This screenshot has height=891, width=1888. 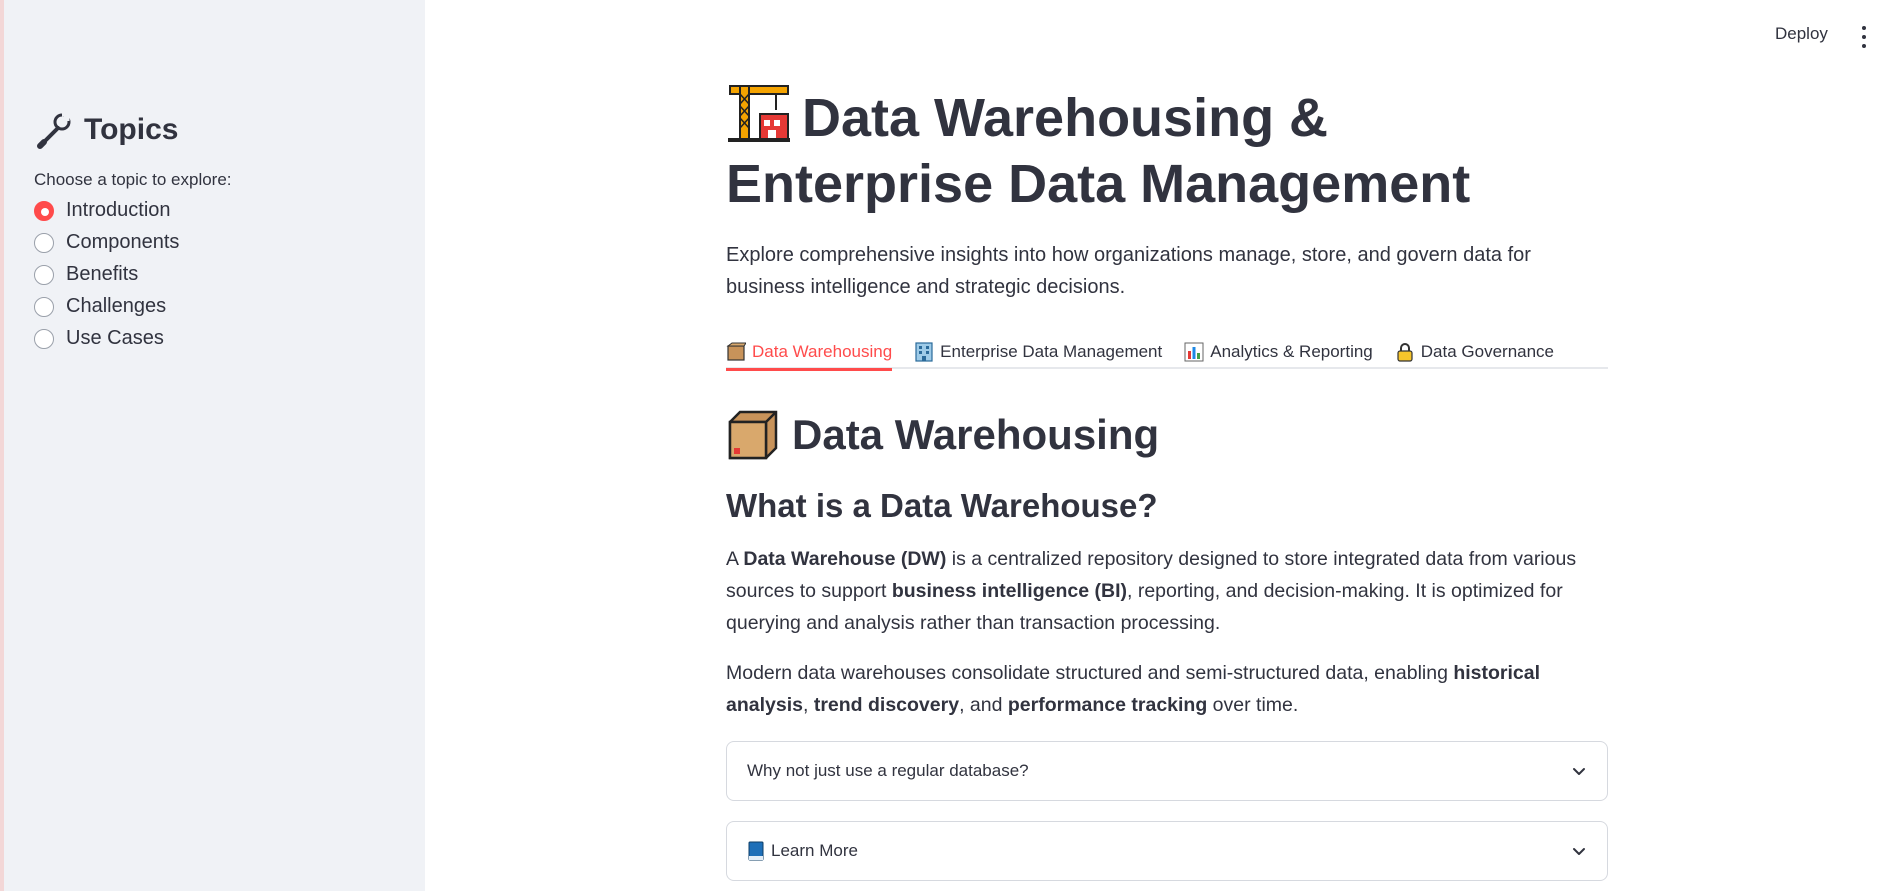 What do you see at coordinates (118, 210) in the screenshot?
I see `radio-option-label: Introduction` at bounding box center [118, 210].